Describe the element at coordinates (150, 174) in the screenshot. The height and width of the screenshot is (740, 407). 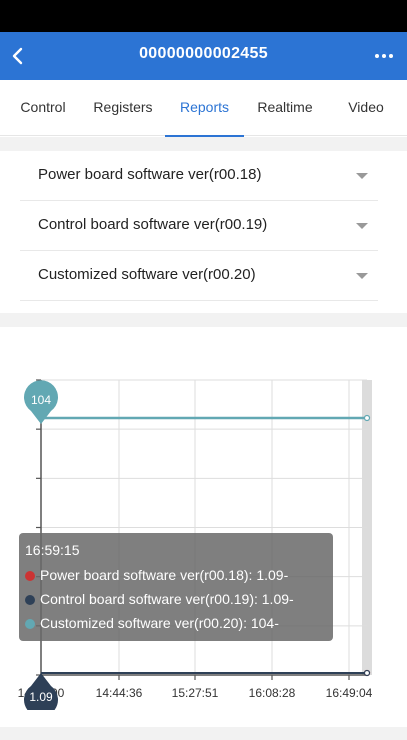
I see `select-label: Power board software ver(r00.18)` at that location.